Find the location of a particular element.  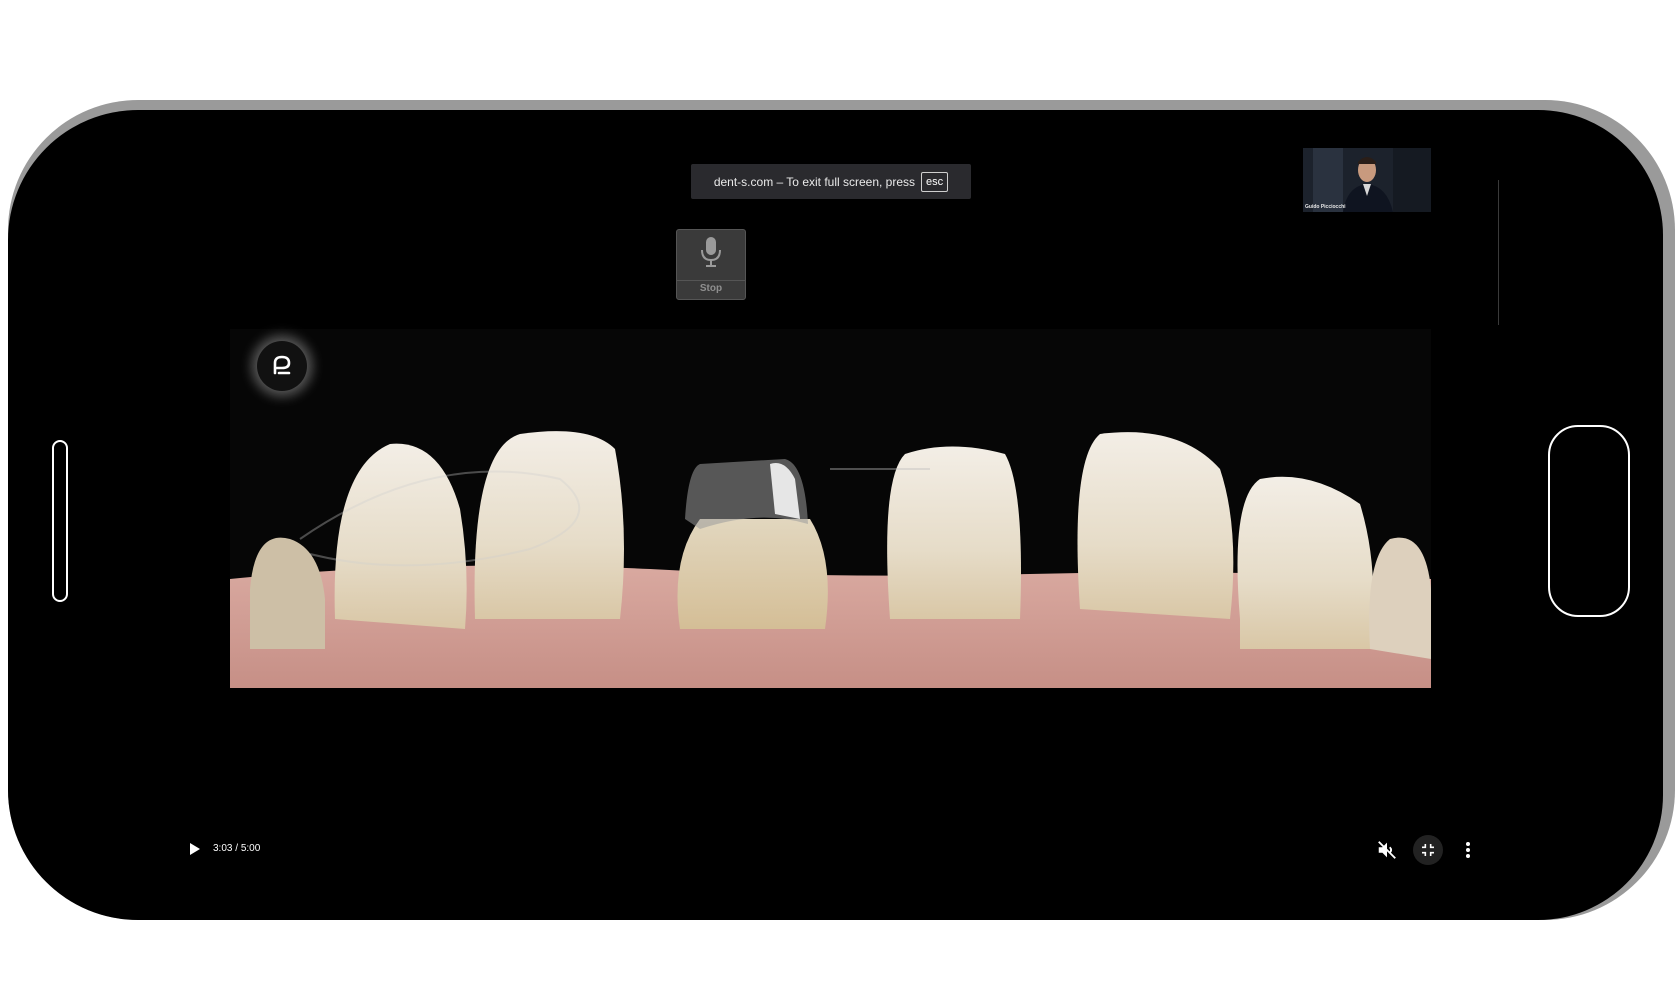

fullscreen-notice-text: dent-s.com – To exit full screen, press is located at coordinates (814, 181).